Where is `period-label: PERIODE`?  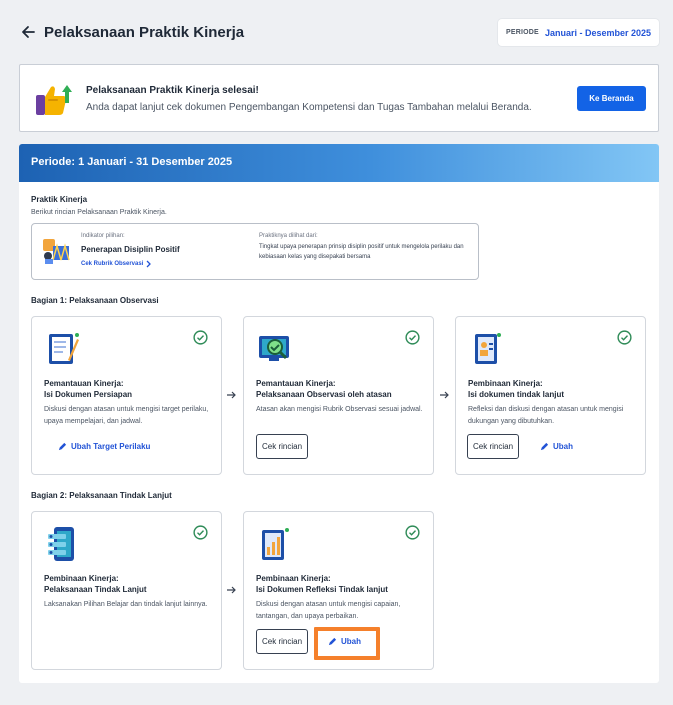
period-label: PERIODE is located at coordinates (522, 32).